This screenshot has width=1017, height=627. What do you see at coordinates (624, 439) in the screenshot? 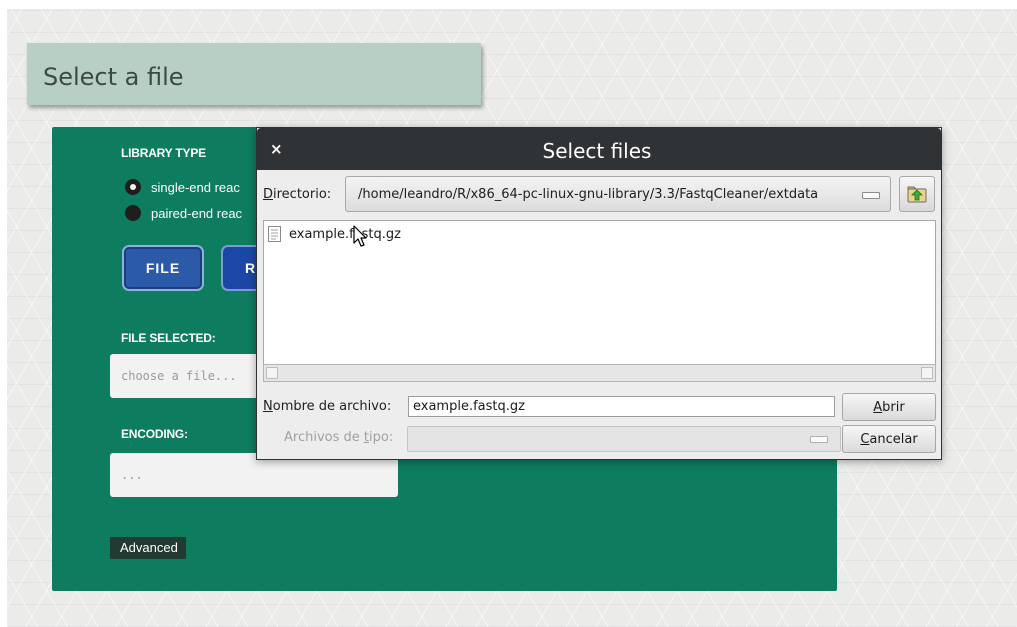
I see `filetype-combo` at bounding box center [624, 439].